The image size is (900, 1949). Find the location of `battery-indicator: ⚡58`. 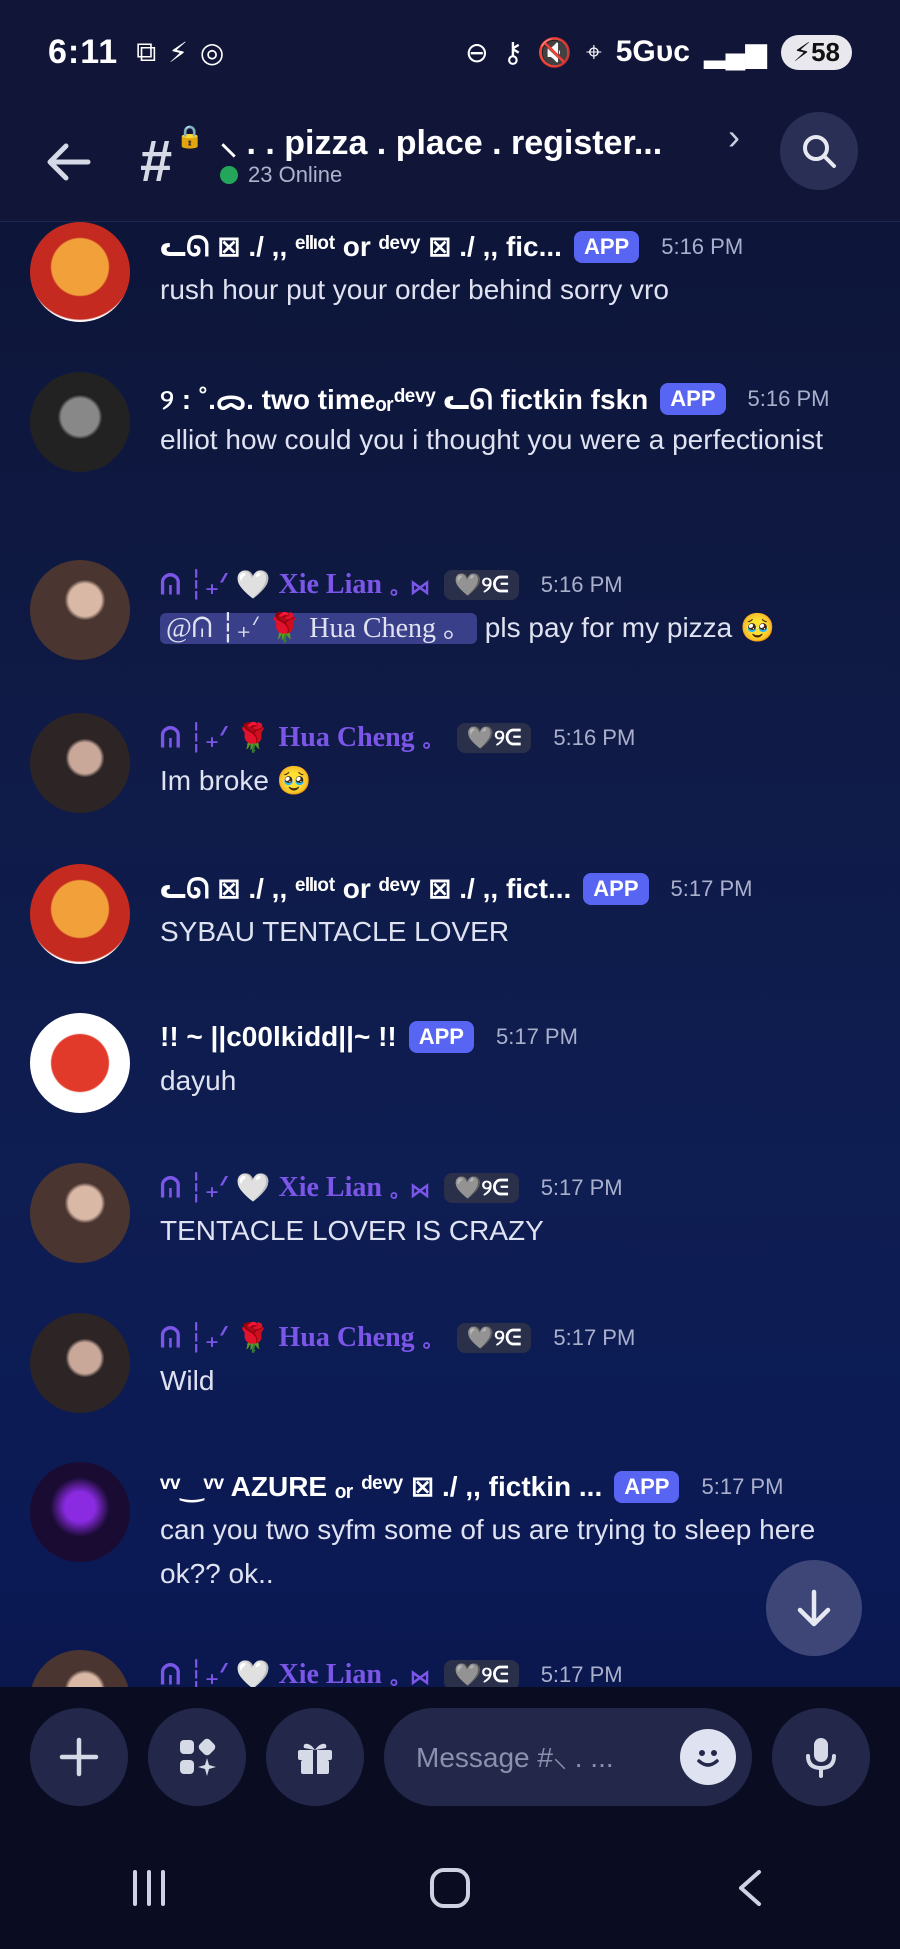

battery-indicator: ⚡58 is located at coordinates (816, 52).